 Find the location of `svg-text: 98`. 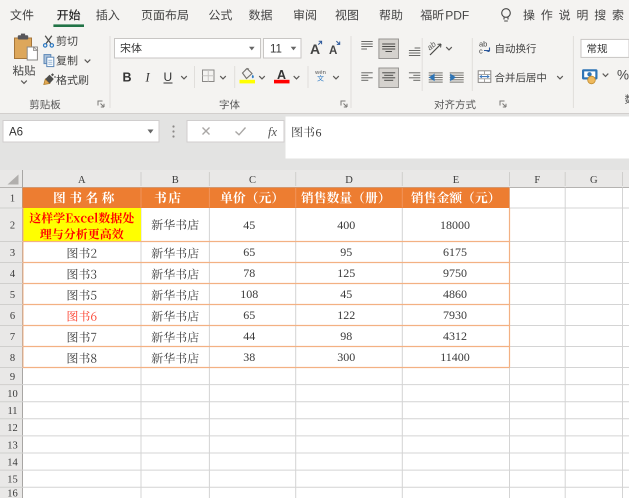

svg-text: 98 is located at coordinates (346, 336).